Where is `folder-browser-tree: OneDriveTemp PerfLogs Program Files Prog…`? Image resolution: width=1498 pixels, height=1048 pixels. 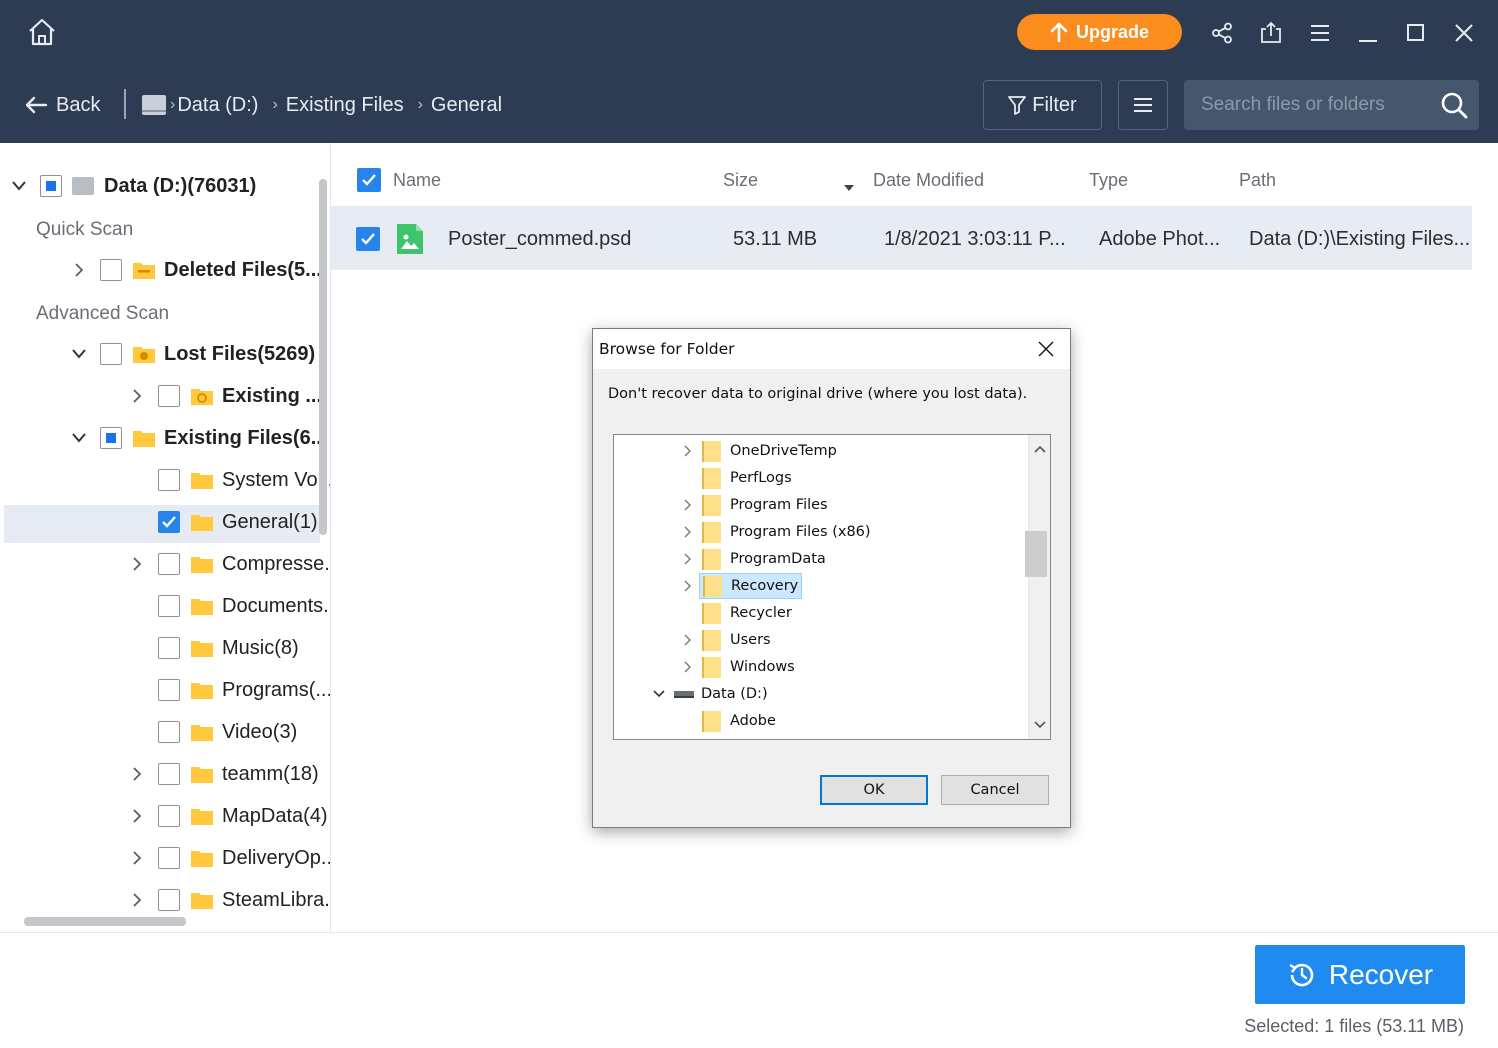 folder-browser-tree: OneDriveTemp PerfLogs Program Files Prog… is located at coordinates (832, 587).